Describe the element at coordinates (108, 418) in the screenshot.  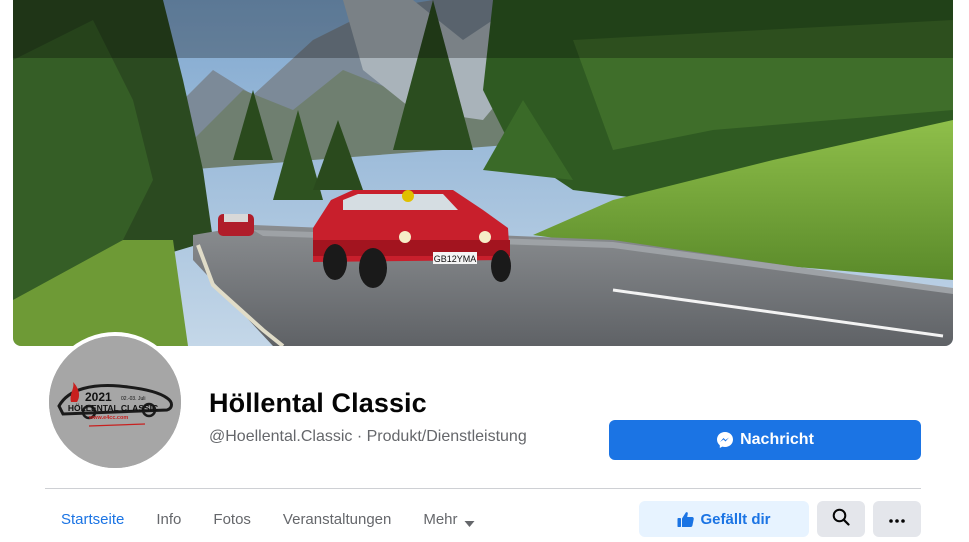
I see `logo-url: www.e4cc.com` at that location.